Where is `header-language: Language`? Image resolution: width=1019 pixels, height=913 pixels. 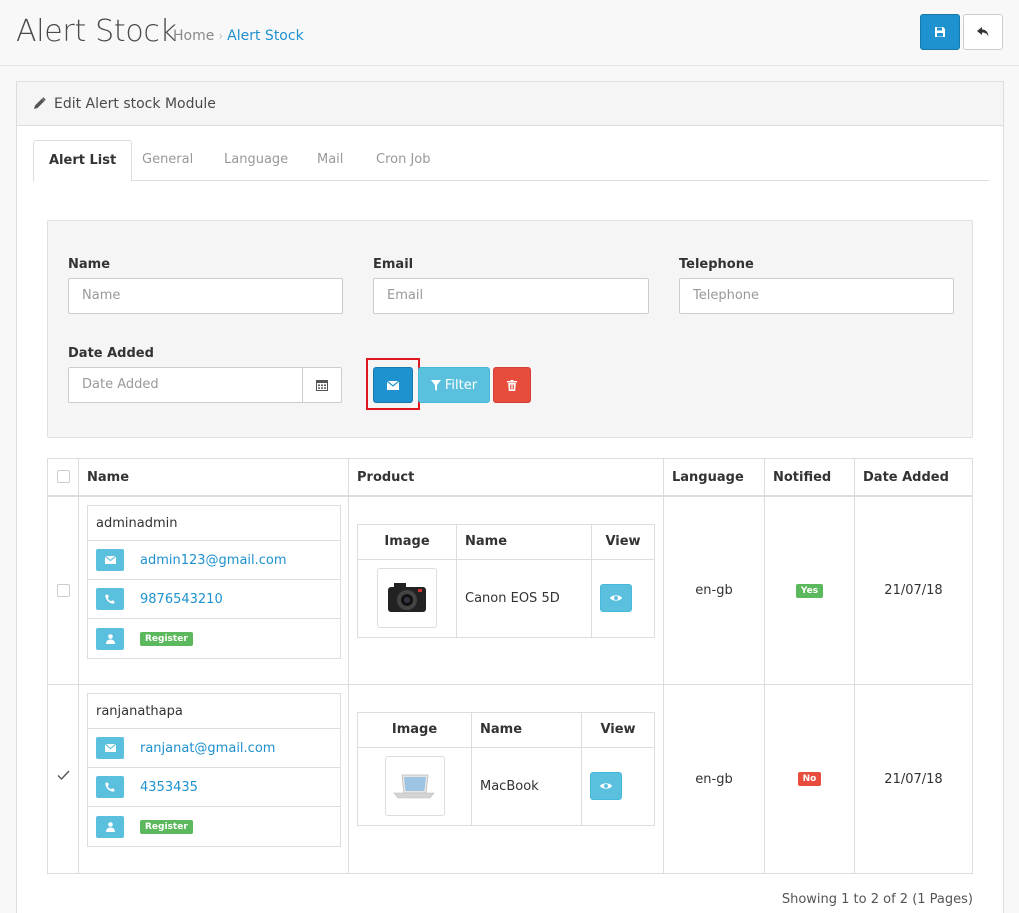 header-language: Language is located at coordinates (714, 477).